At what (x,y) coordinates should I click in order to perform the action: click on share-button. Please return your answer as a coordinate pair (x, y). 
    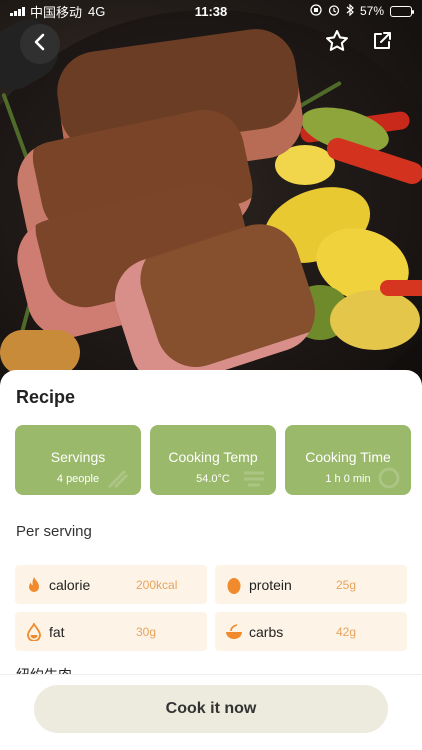
    Looking at the image, I should click on (382, 43).